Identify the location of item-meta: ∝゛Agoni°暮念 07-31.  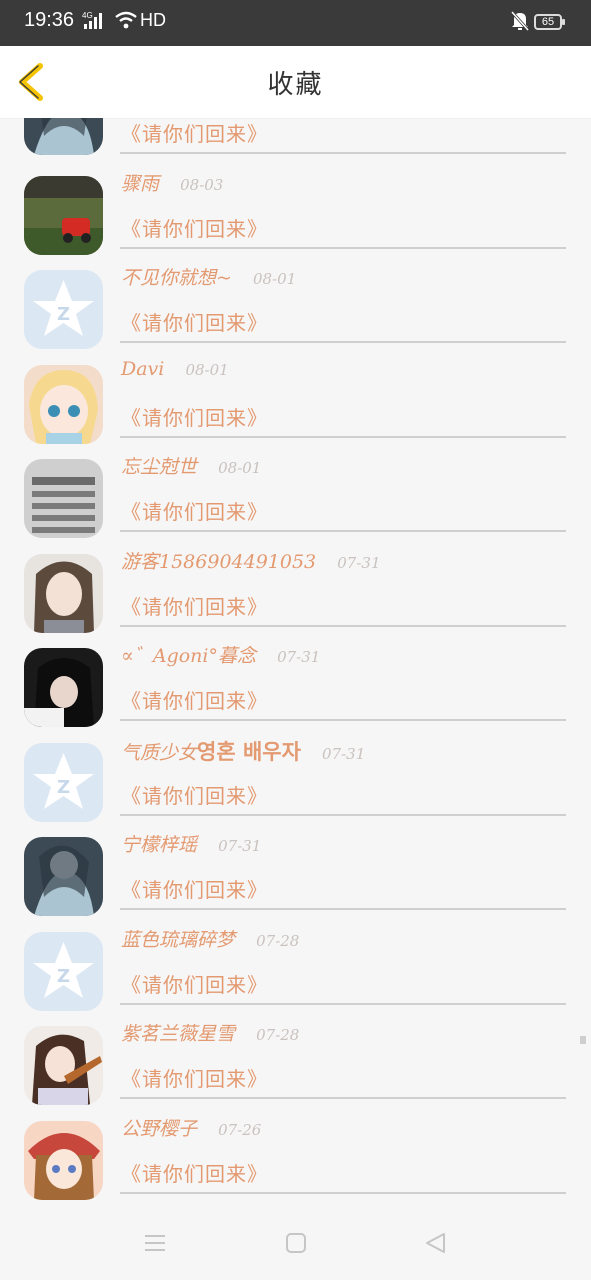
(220, 655).